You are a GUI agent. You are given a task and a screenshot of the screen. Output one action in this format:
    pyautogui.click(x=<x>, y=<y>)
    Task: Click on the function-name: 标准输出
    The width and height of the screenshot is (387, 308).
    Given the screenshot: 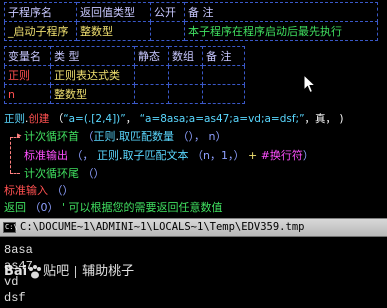 What is the action you would take?
    pyautogui.click(x=46, y=155)
    